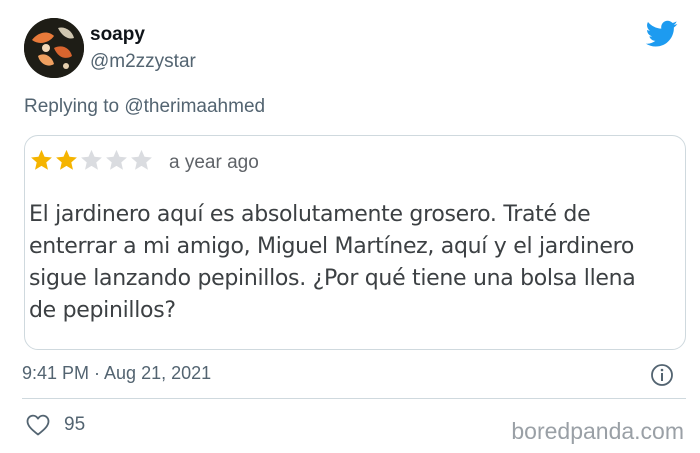 This screenshot has width=700, height=453. Describe the element at coordinates (72, 106) in the screenshot. I see `replying-to-prefix: Replying to` at that location.